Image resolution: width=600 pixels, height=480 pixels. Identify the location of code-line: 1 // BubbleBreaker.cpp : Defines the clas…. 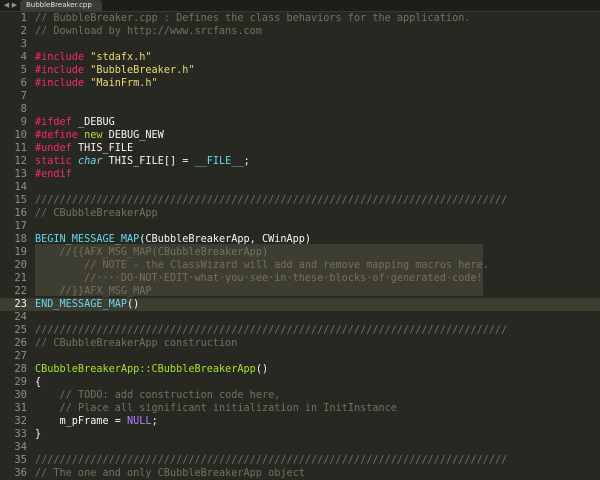
(300, 18).